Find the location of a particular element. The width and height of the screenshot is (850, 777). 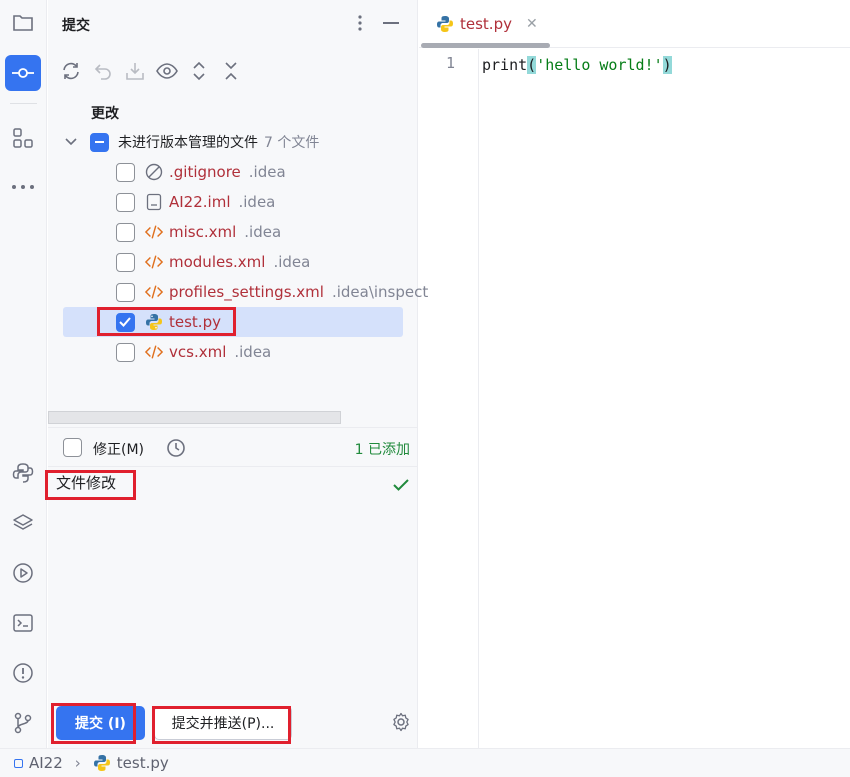

tool-window-strip is located at coordinates (23, 374).